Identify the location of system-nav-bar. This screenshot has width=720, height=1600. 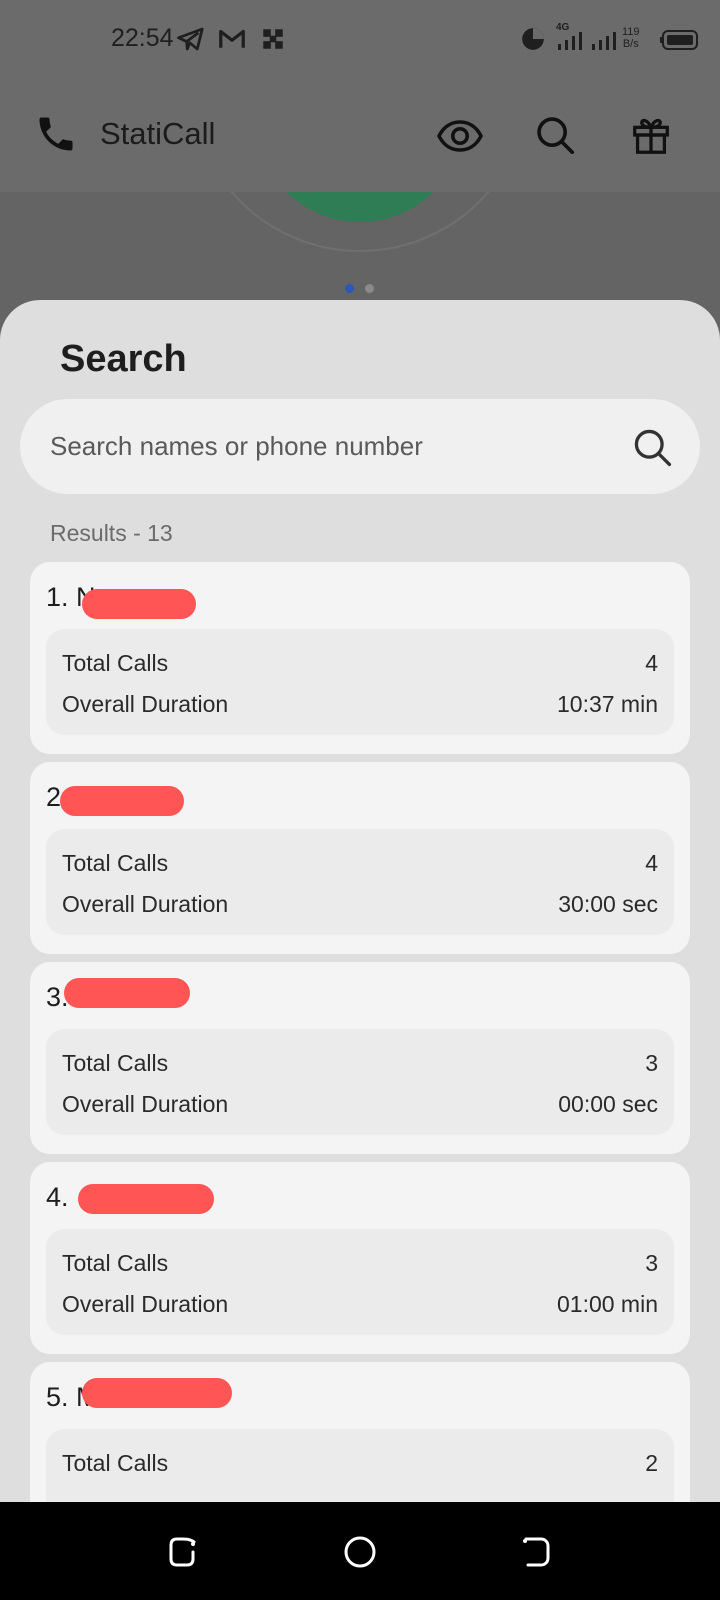
(360, 1551).